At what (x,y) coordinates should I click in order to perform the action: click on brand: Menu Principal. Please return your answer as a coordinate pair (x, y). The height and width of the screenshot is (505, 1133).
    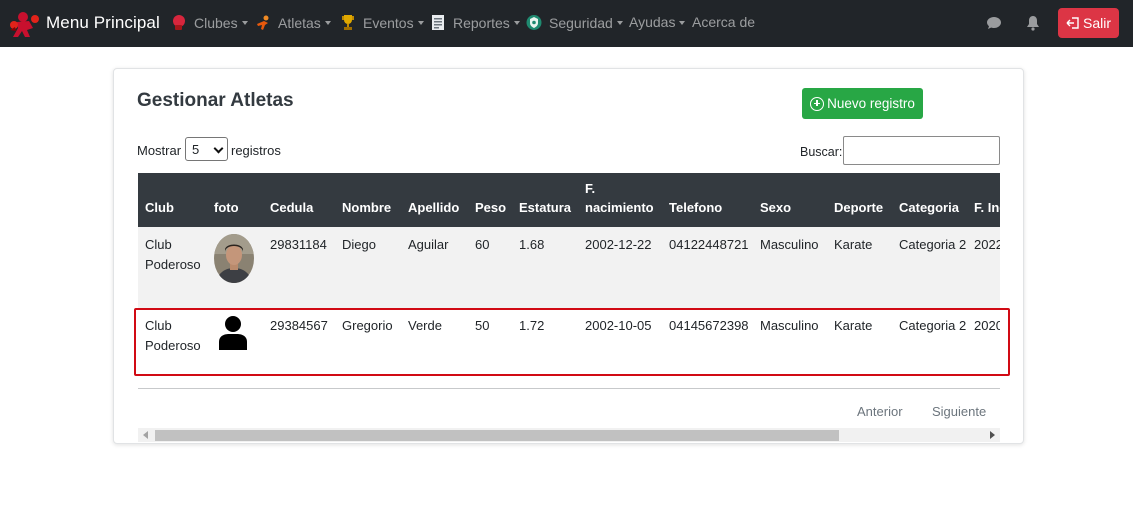
    Looking at the image, I should click on (84, 23).